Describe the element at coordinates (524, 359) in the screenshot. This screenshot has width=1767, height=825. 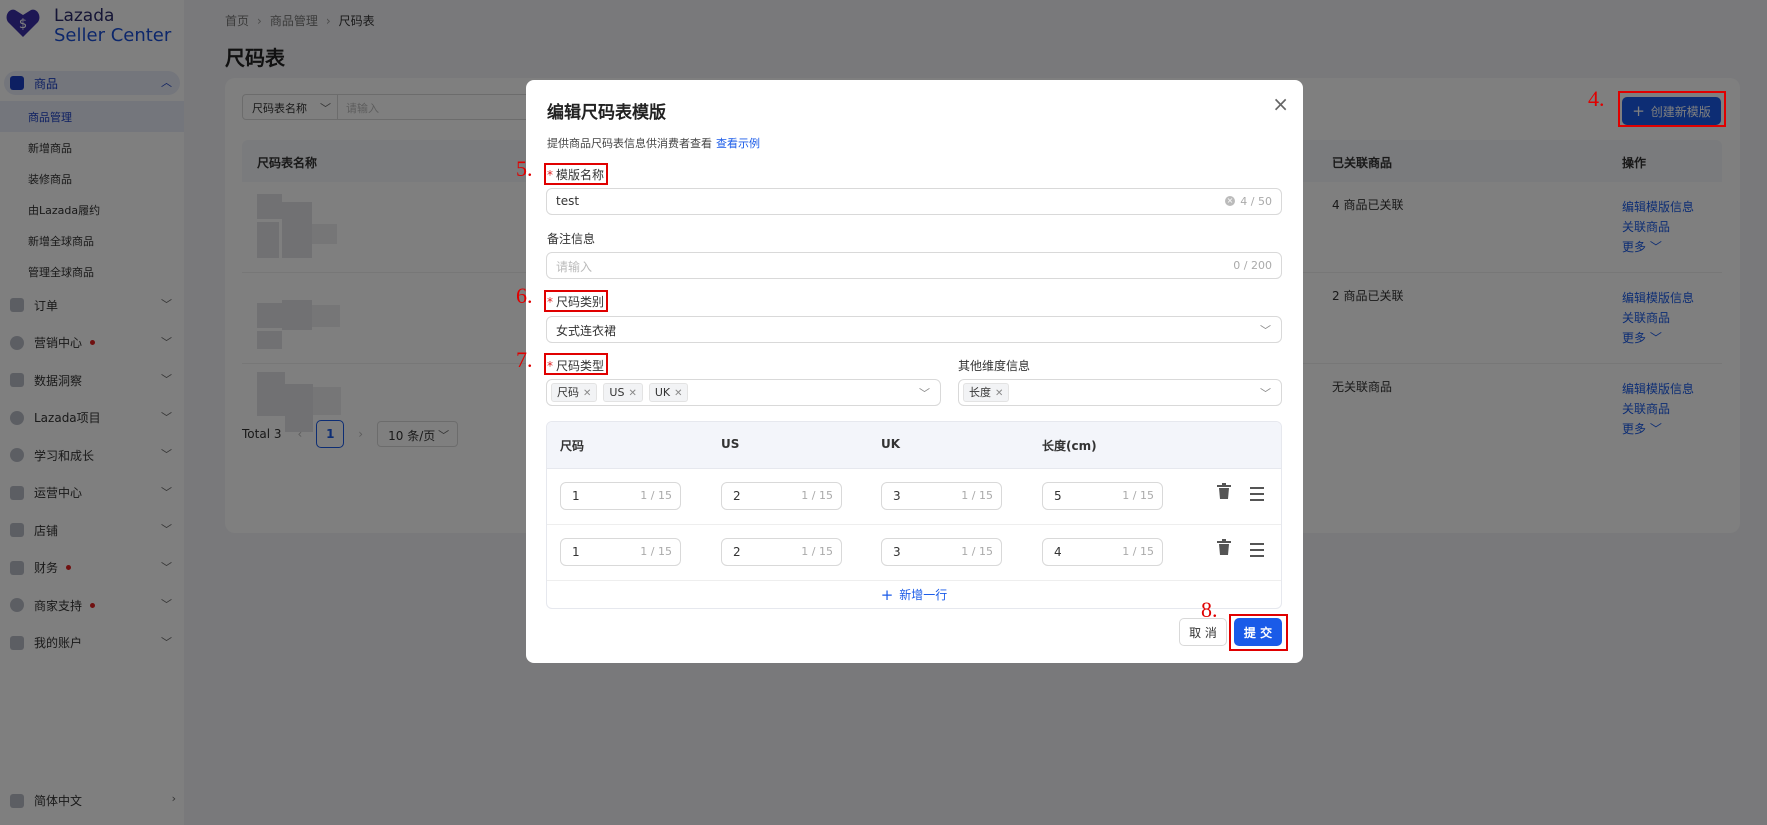
I see `step-annotation-7: 7.` at that location.